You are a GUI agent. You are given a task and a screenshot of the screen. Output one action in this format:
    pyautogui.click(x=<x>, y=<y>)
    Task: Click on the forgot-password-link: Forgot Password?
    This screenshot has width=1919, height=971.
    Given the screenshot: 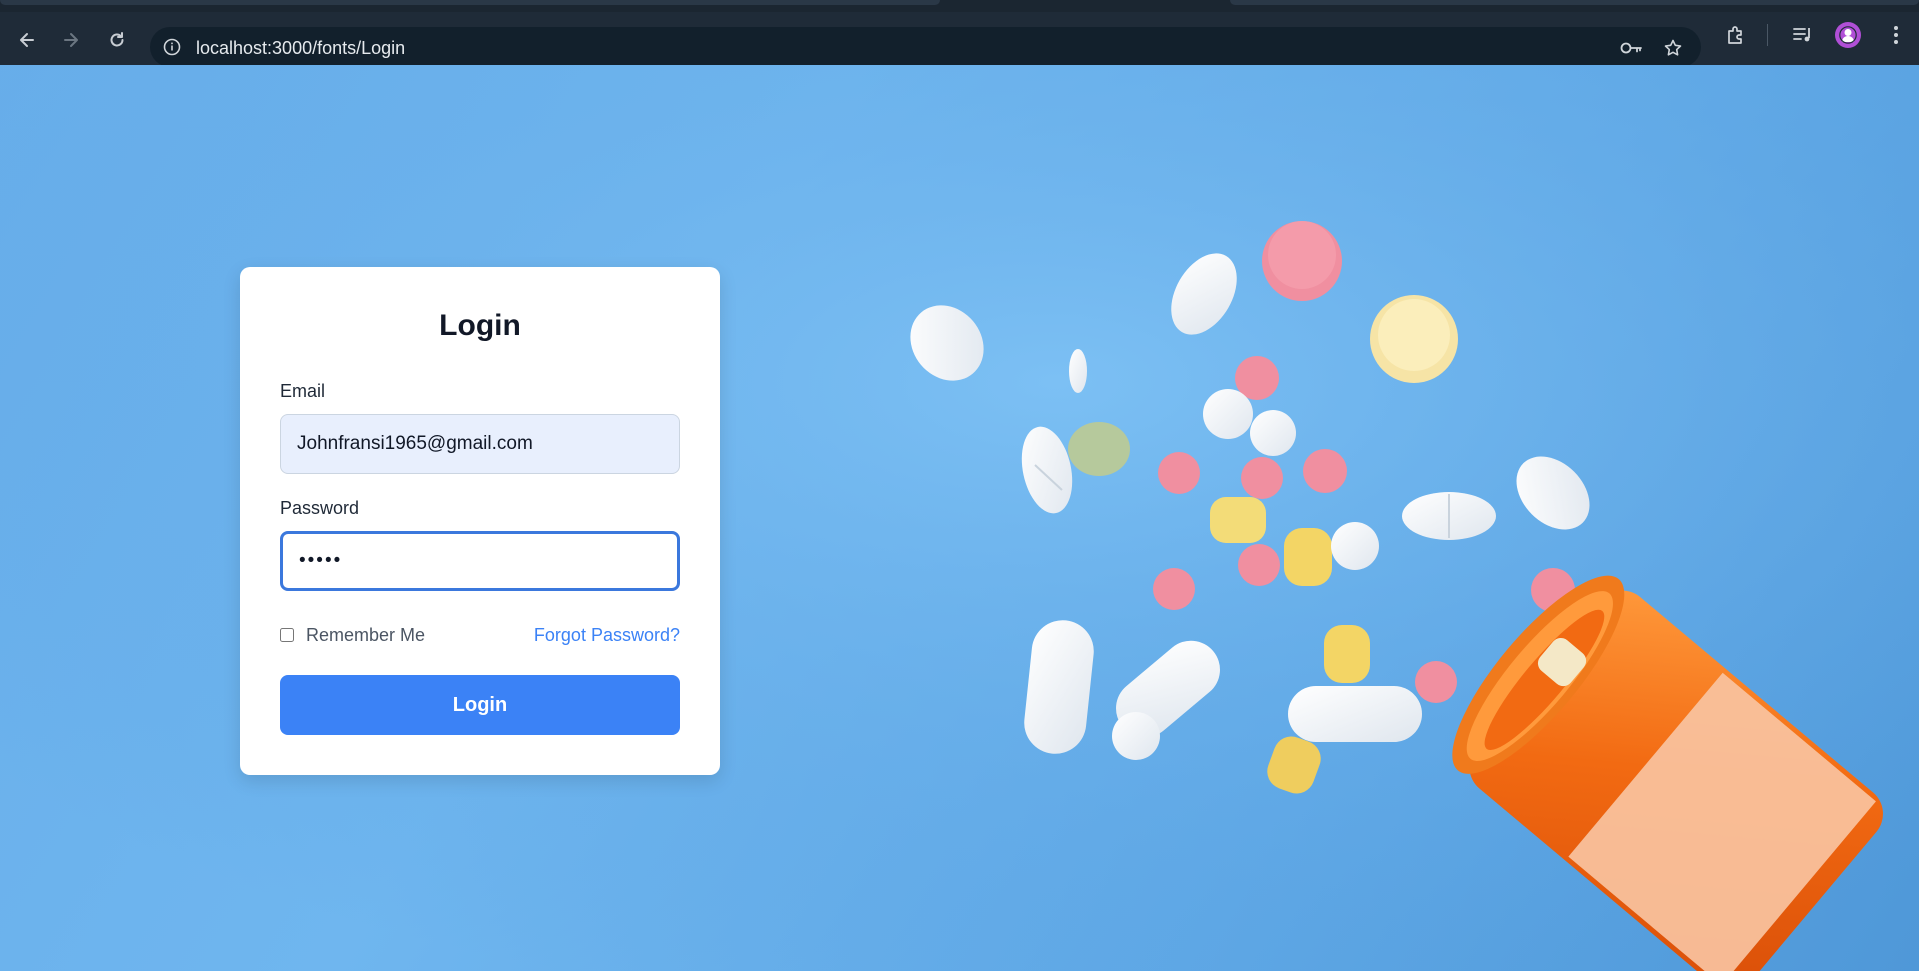 What is the action you would take?
    pyautogui.click(x=607, y=635)
    